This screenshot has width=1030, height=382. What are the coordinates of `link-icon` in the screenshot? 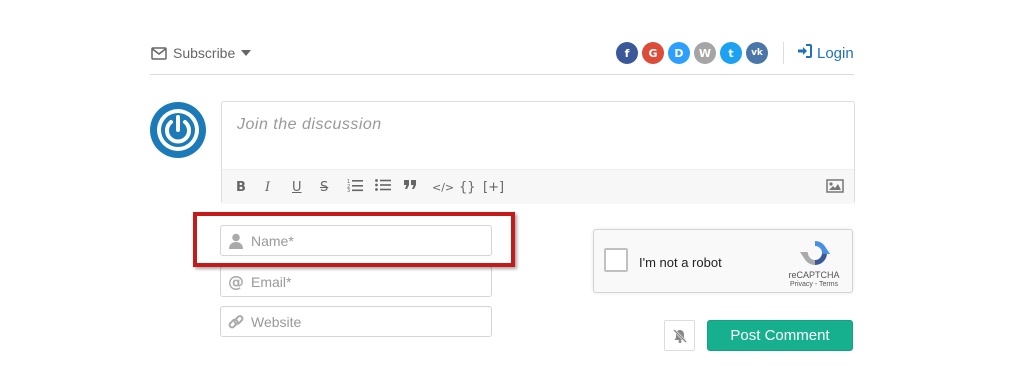 It's located at (236, 322).